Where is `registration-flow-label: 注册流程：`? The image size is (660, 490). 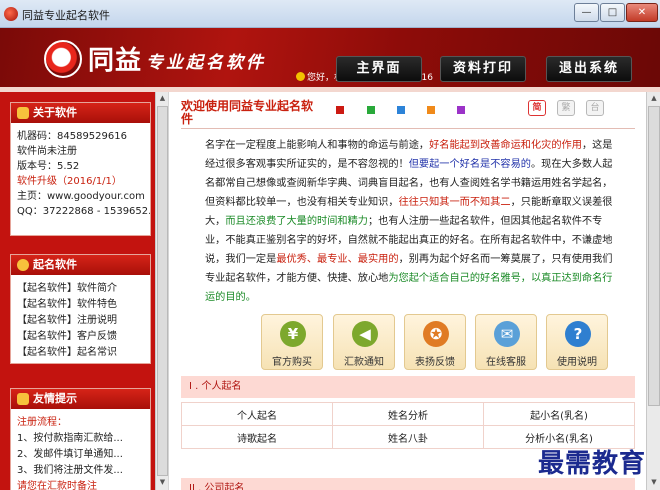
registration-flow-label: 注册流程： is located at coordinates (42, 422).